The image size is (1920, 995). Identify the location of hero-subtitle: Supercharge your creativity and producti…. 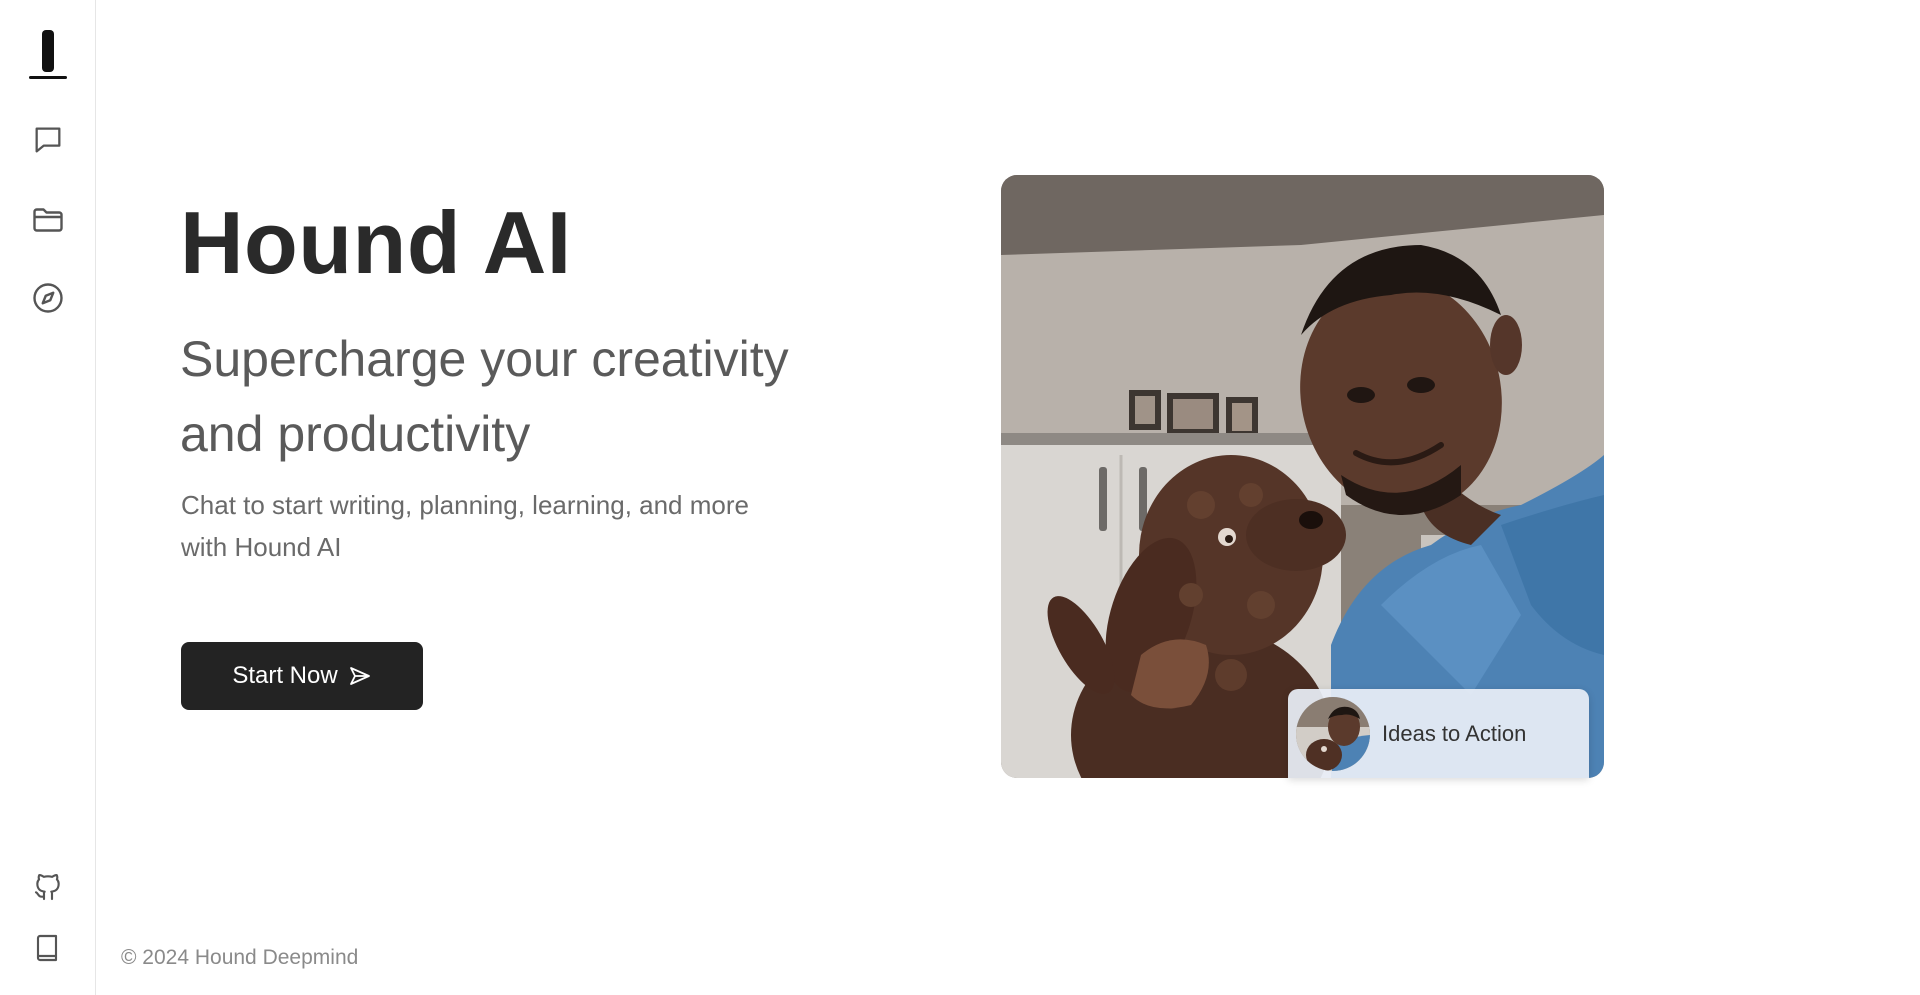
(484, 396).